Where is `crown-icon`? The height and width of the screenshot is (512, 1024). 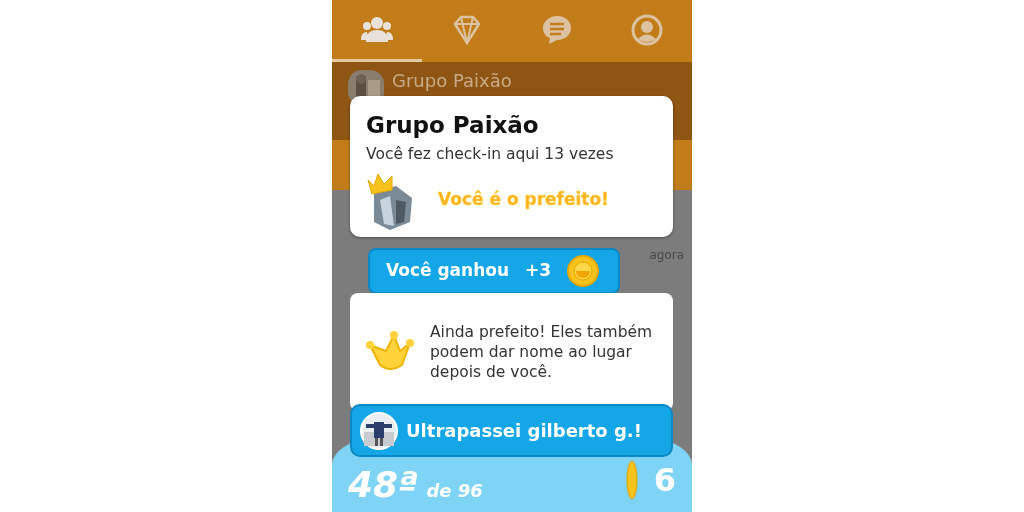 crown-icon is located at coordinates (390, 352).